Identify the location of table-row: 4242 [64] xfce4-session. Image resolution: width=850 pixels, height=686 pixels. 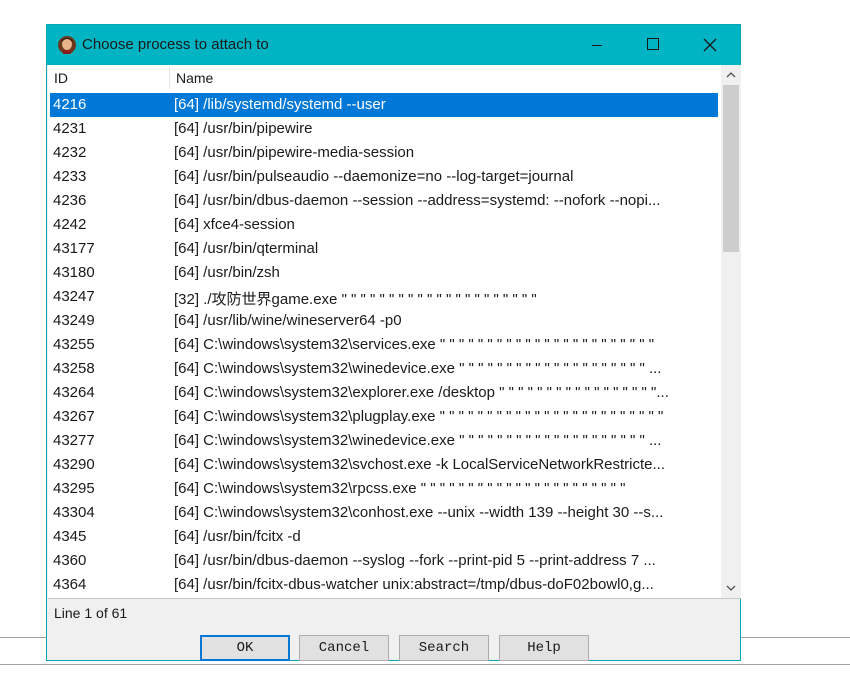
(384, 225).